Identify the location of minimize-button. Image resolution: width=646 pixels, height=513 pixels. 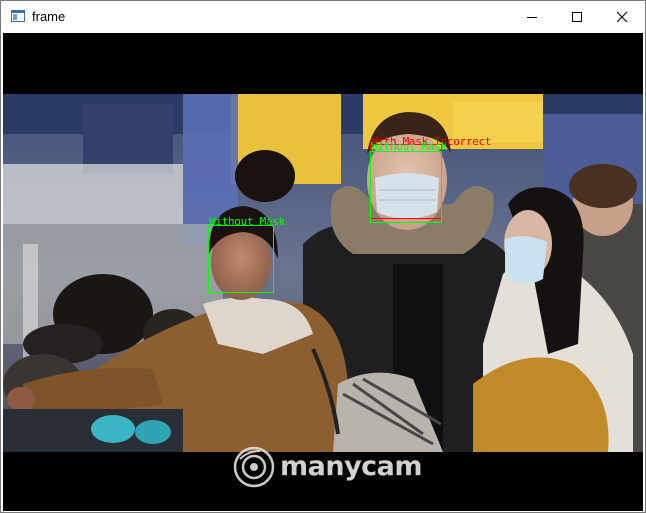
(531, 16).